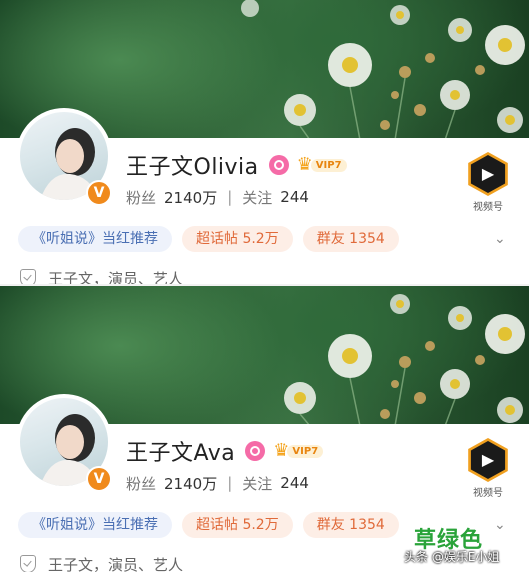 The width and height of the screenshot is (529, 572). What do you see at coordinates (452, 557) in the screenshot?
I see `watermark-source: 头条 @娱乐E小姐` at bounding box center [452, 557].